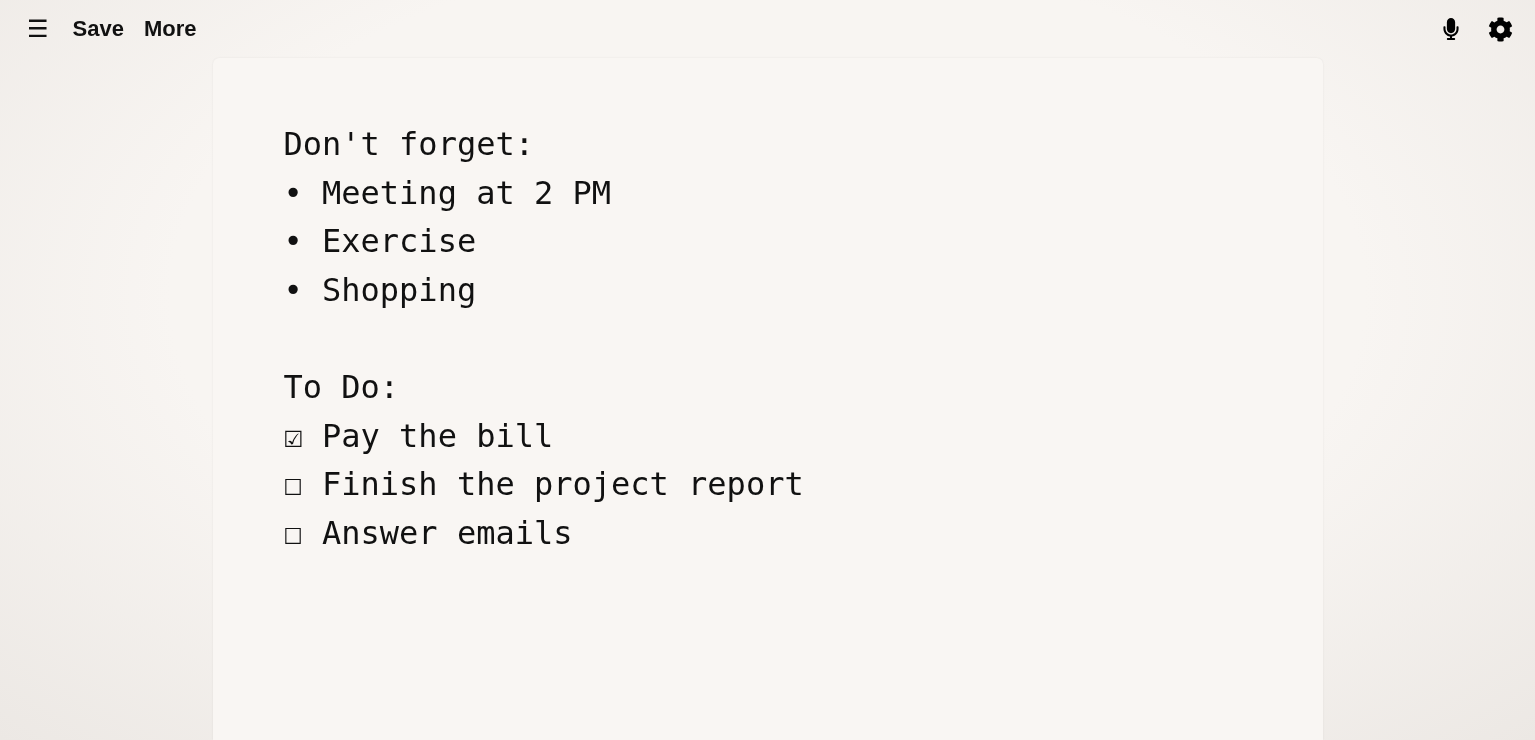  Describe the element at coordinates (408, 144) in the screenshot. I see `note-heading: Don't forget:` at that location.